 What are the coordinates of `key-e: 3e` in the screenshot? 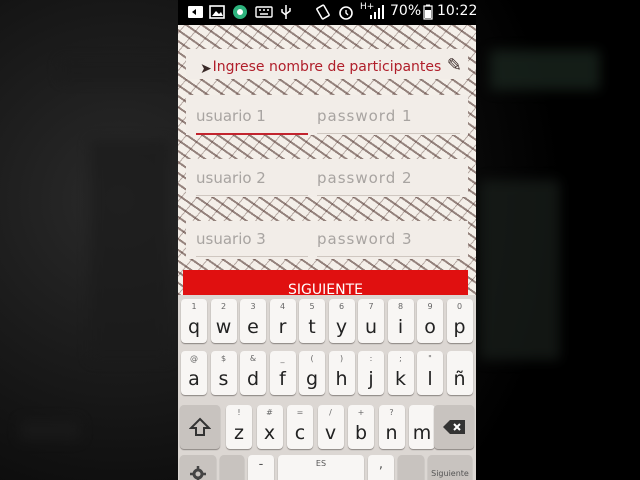 It's located at (253, 321).